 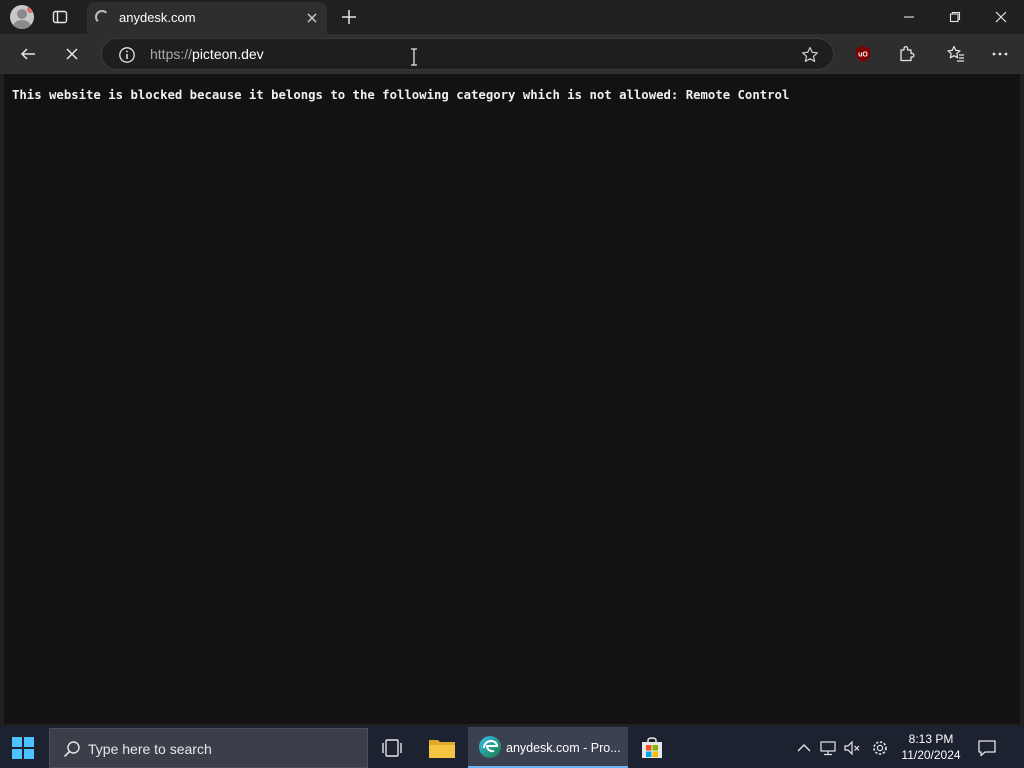 I want to click on new-tab-plus-icon, so click(x=349, y=17).